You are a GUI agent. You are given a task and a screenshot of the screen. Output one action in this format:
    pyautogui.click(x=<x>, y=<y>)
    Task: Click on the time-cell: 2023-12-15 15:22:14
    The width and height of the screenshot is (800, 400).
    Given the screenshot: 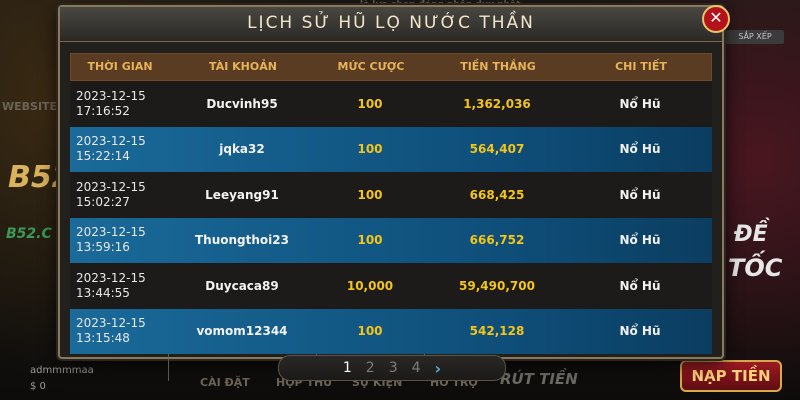 What is the action you would take?
    pyautogui.click(x=119, y=149)
    